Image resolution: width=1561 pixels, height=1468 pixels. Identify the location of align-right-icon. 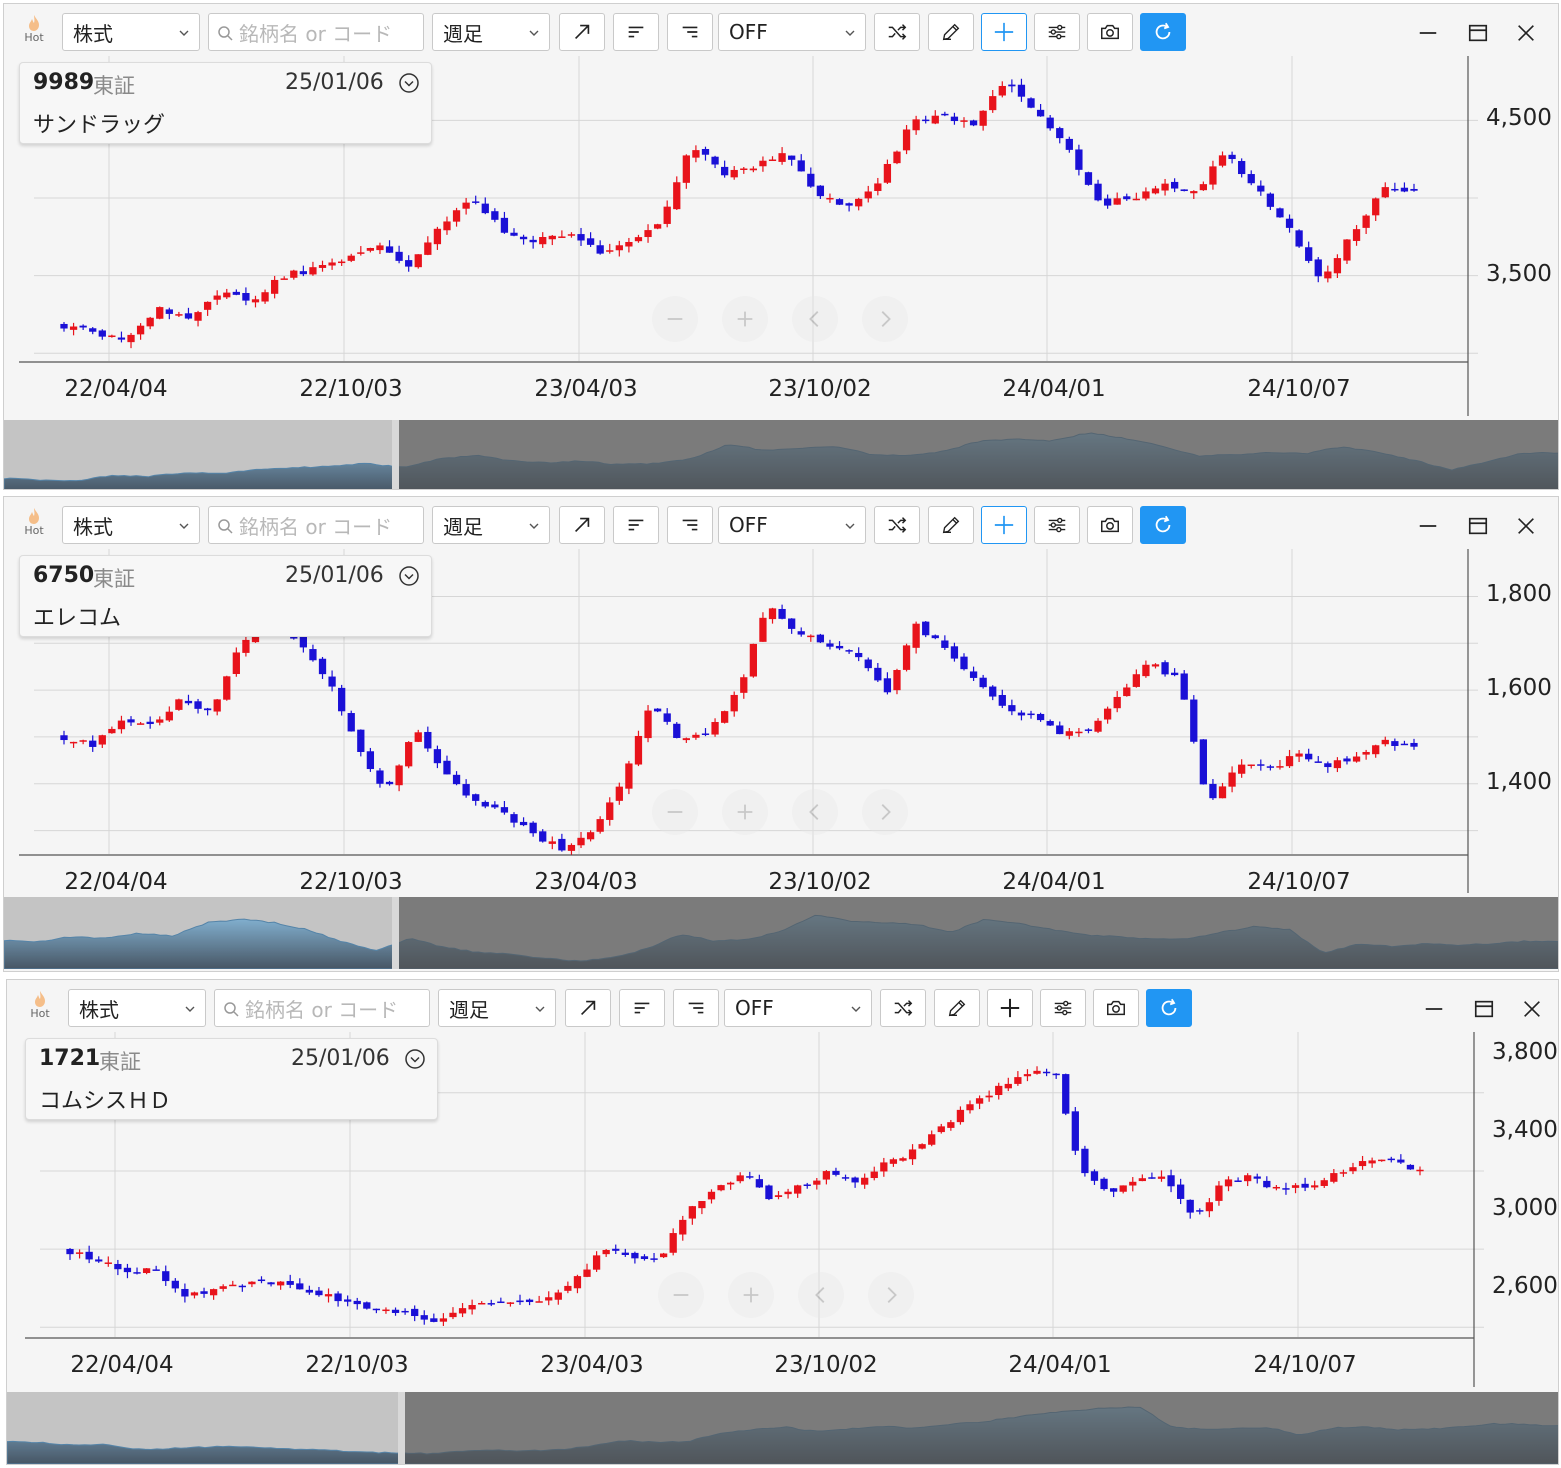
(690, 32).